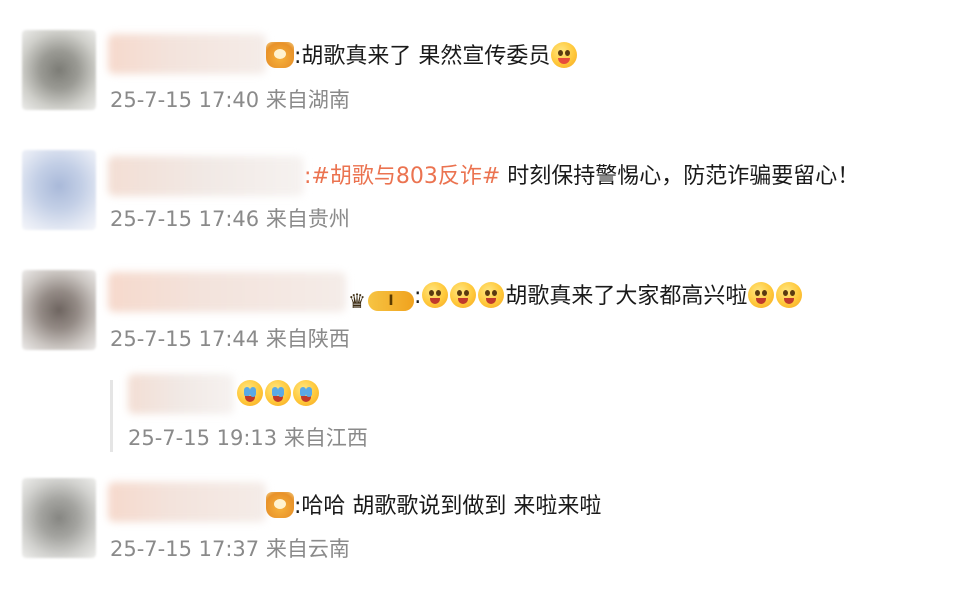 The width and height of the screenshot is (960, 599). What do you see at coordinates (564, 55) in the screenshot?
I see `heart-face-emoji` at bounding box center [564, 55].